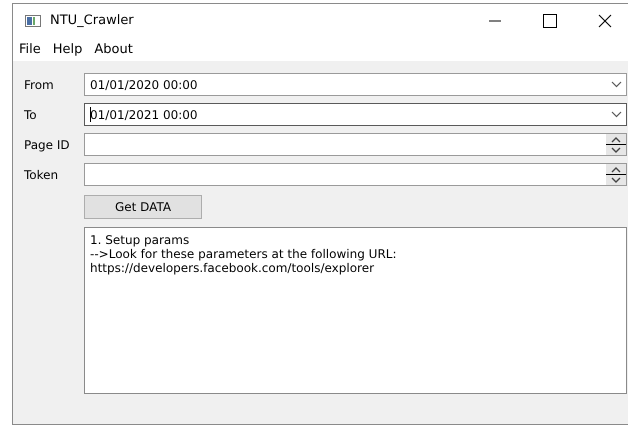 The image size is (628, 427). Describe the element at coordinates (39, 85) in the screenshot. I see `field-label: From` at that location.